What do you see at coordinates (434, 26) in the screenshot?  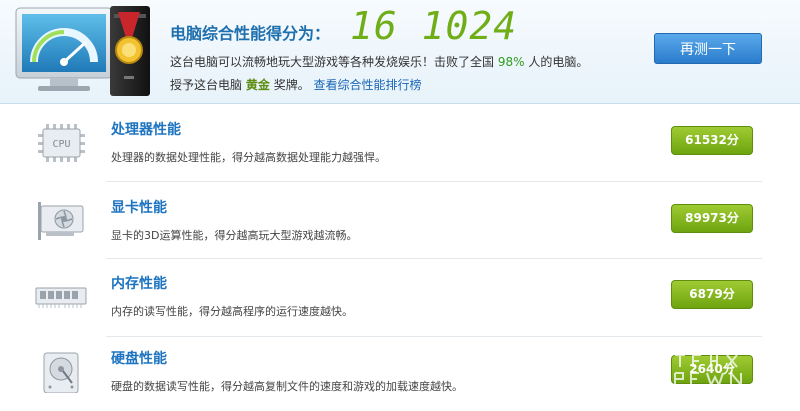 I see `total-score: 16 1024` at bounding box center [434, 26].